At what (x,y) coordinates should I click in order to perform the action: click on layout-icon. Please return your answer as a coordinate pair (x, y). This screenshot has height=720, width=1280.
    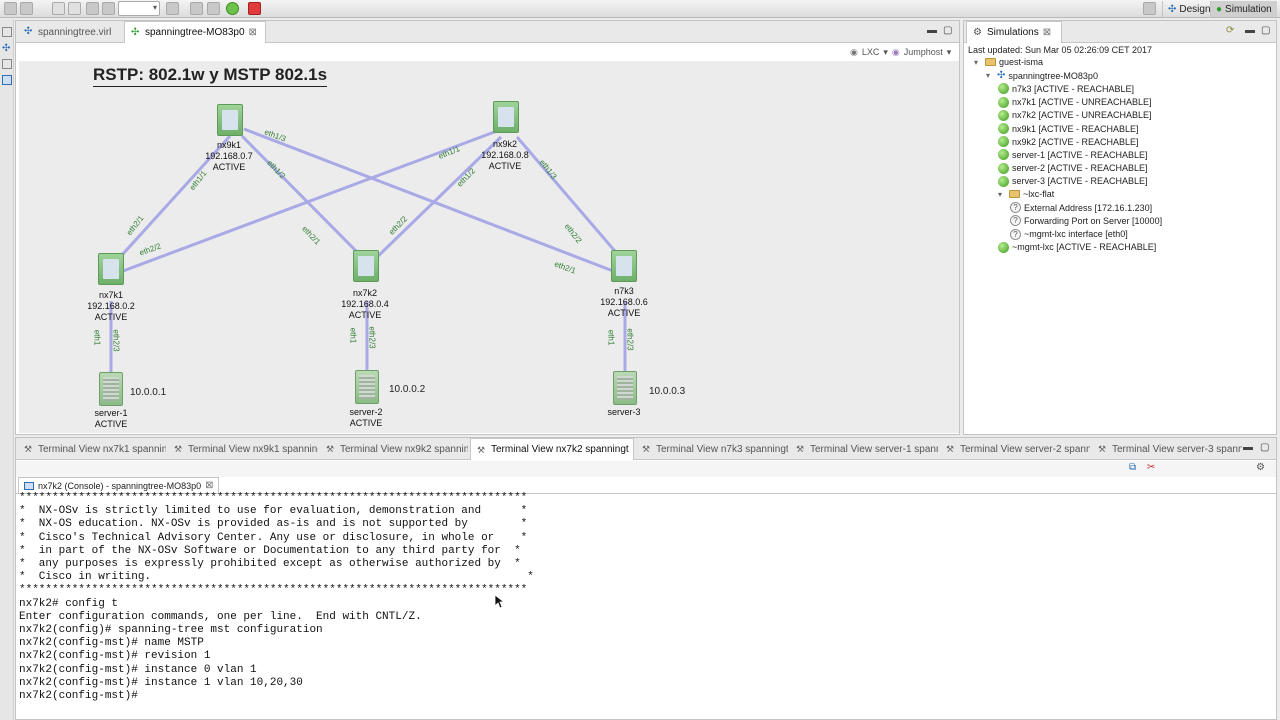
    Looking at the image, I should click on (172, 8).